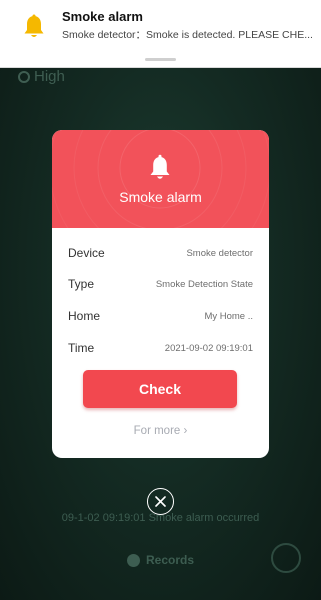  I want to click on dialog-title: Smoke alarm, so click(160, 197).